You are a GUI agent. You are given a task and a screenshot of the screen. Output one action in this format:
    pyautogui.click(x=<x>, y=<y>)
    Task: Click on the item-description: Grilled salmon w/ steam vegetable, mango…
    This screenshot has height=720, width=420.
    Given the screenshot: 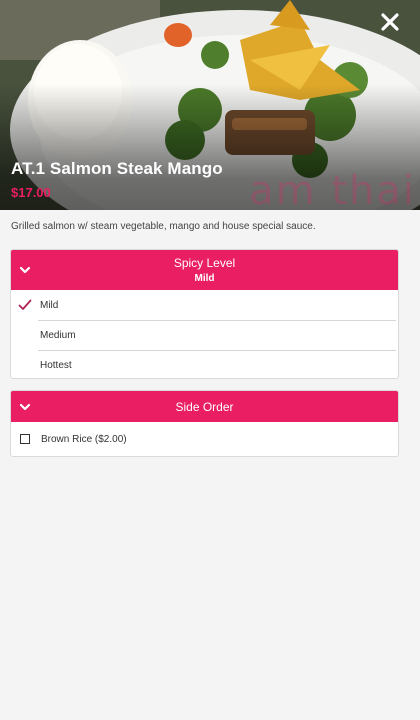 What is the action you would take?
    pyautogui.click(x=163, y=226)
    